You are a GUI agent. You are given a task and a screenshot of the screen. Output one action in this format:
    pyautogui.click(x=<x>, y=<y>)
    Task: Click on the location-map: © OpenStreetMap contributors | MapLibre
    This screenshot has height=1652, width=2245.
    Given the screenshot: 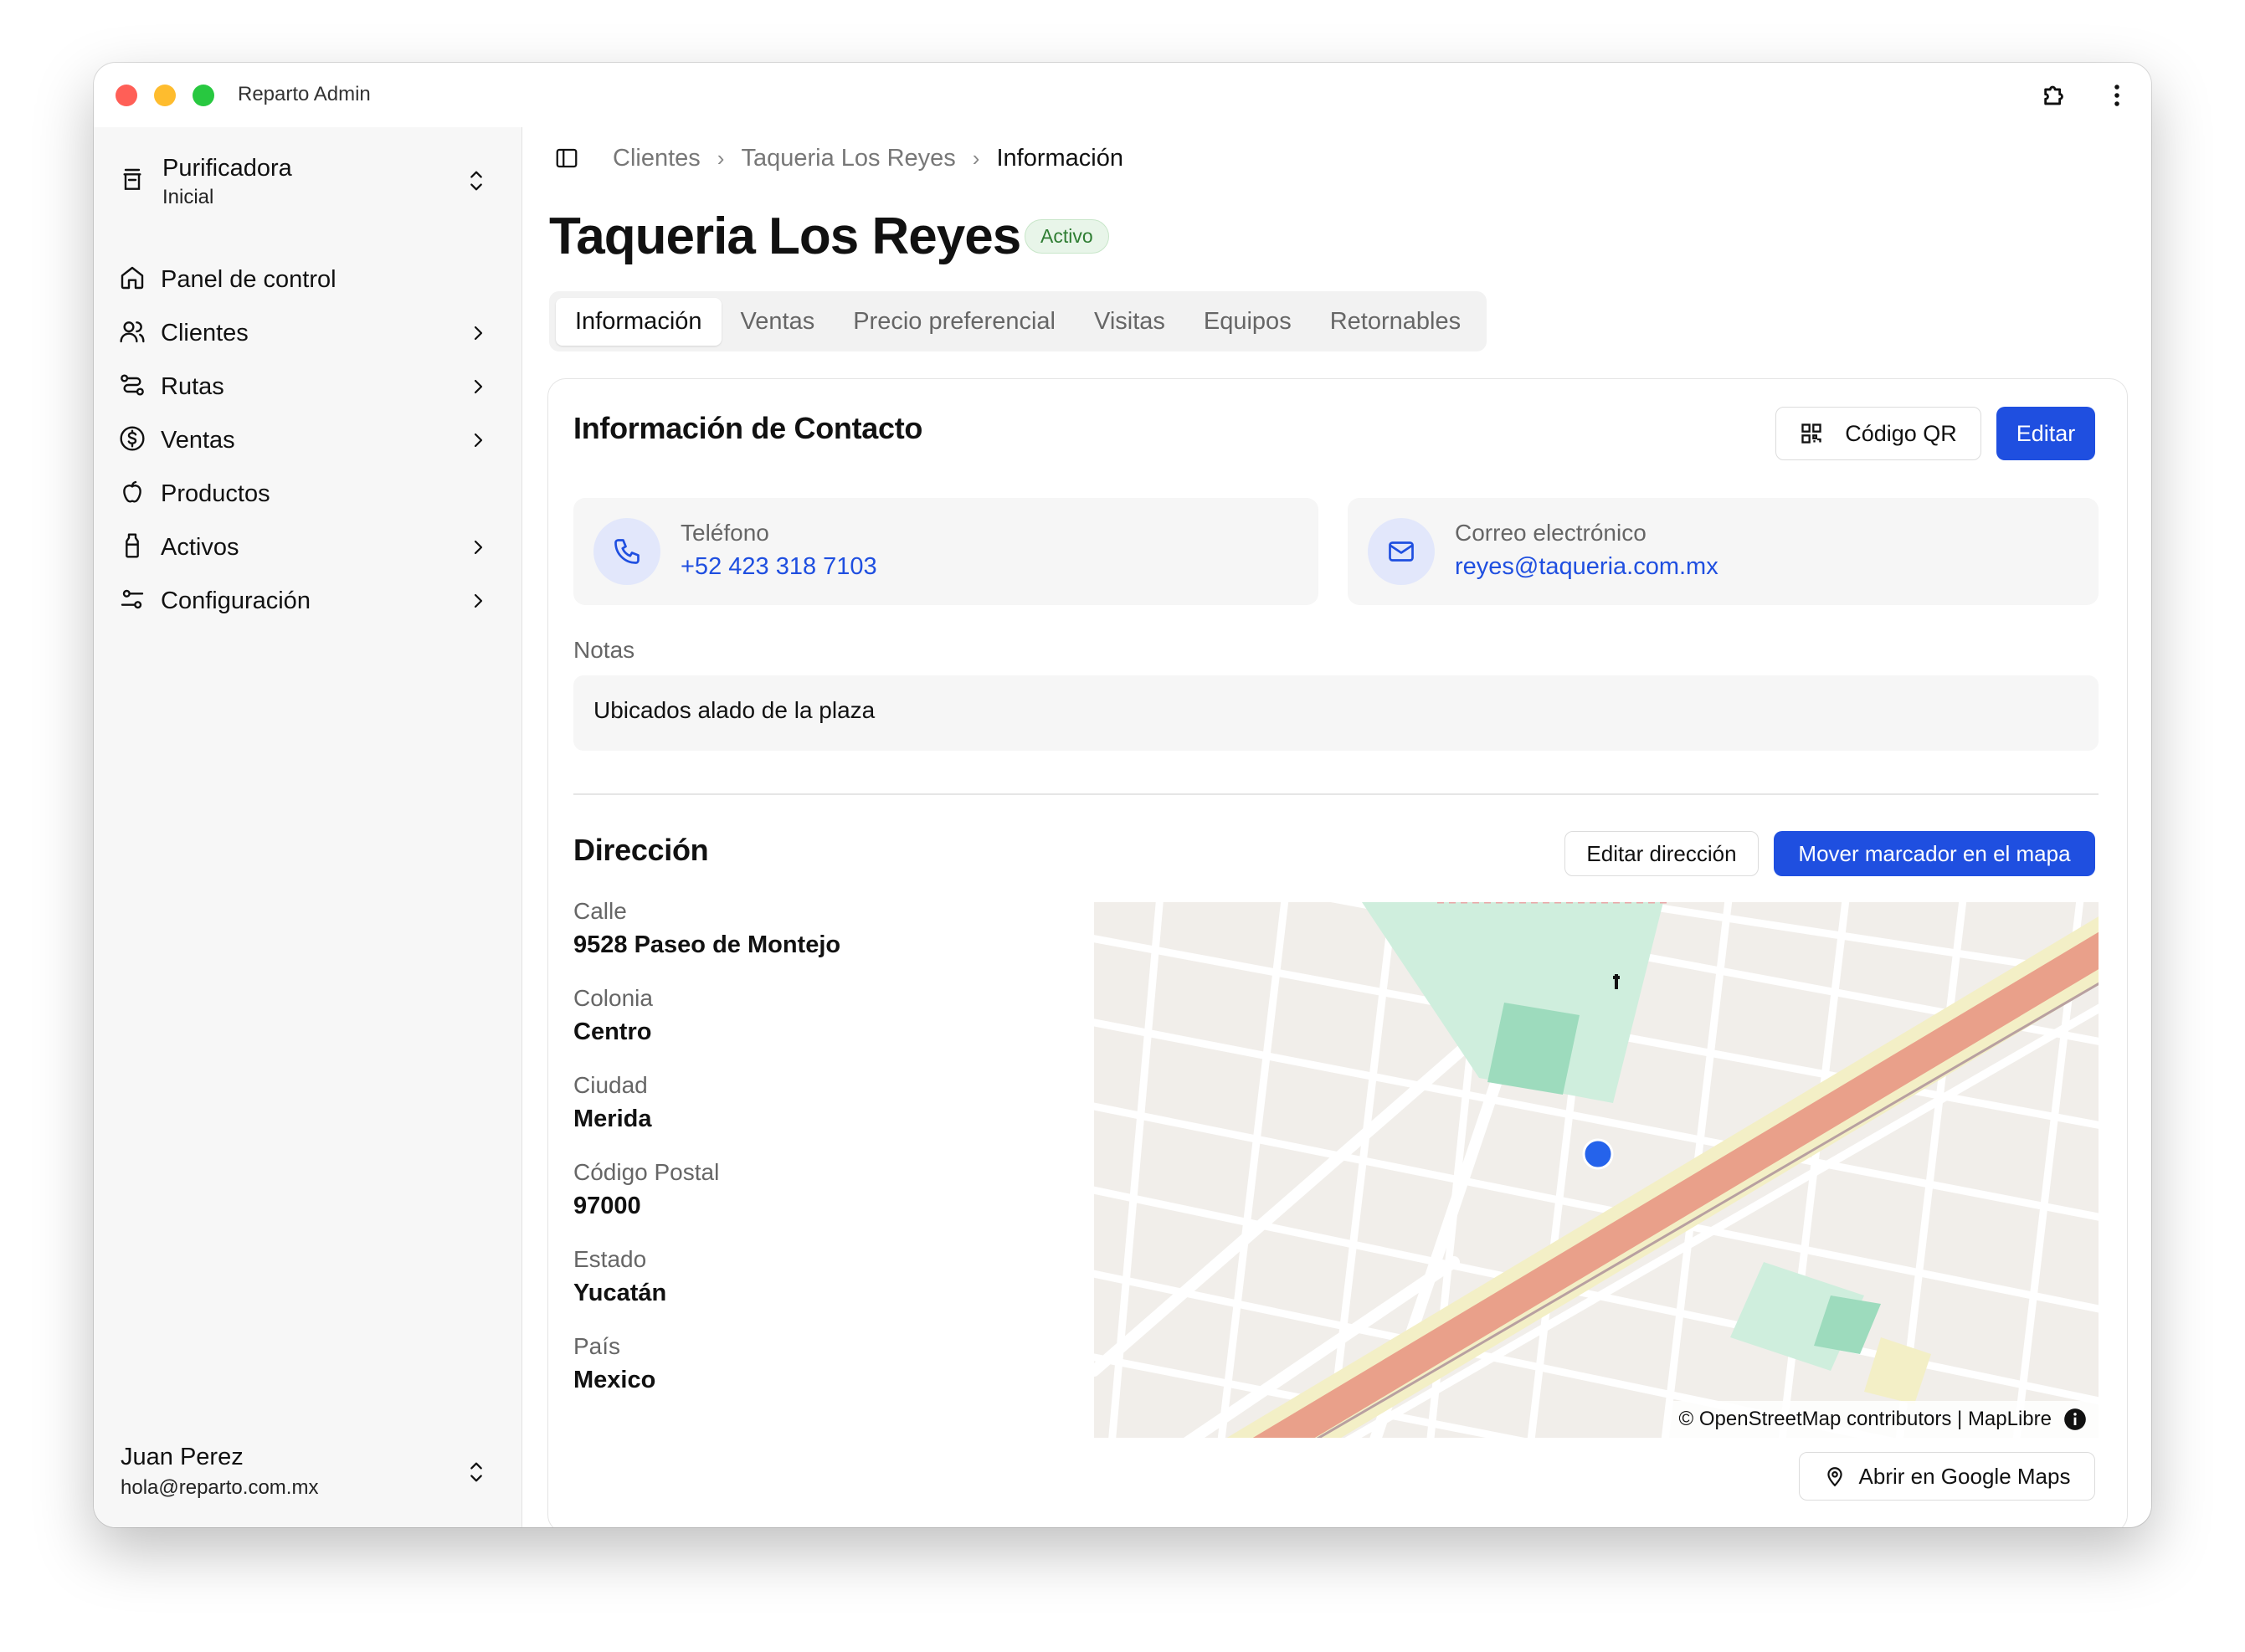 What is the action you would take?
    pyautogui.click(x=1596, y=1170)
    